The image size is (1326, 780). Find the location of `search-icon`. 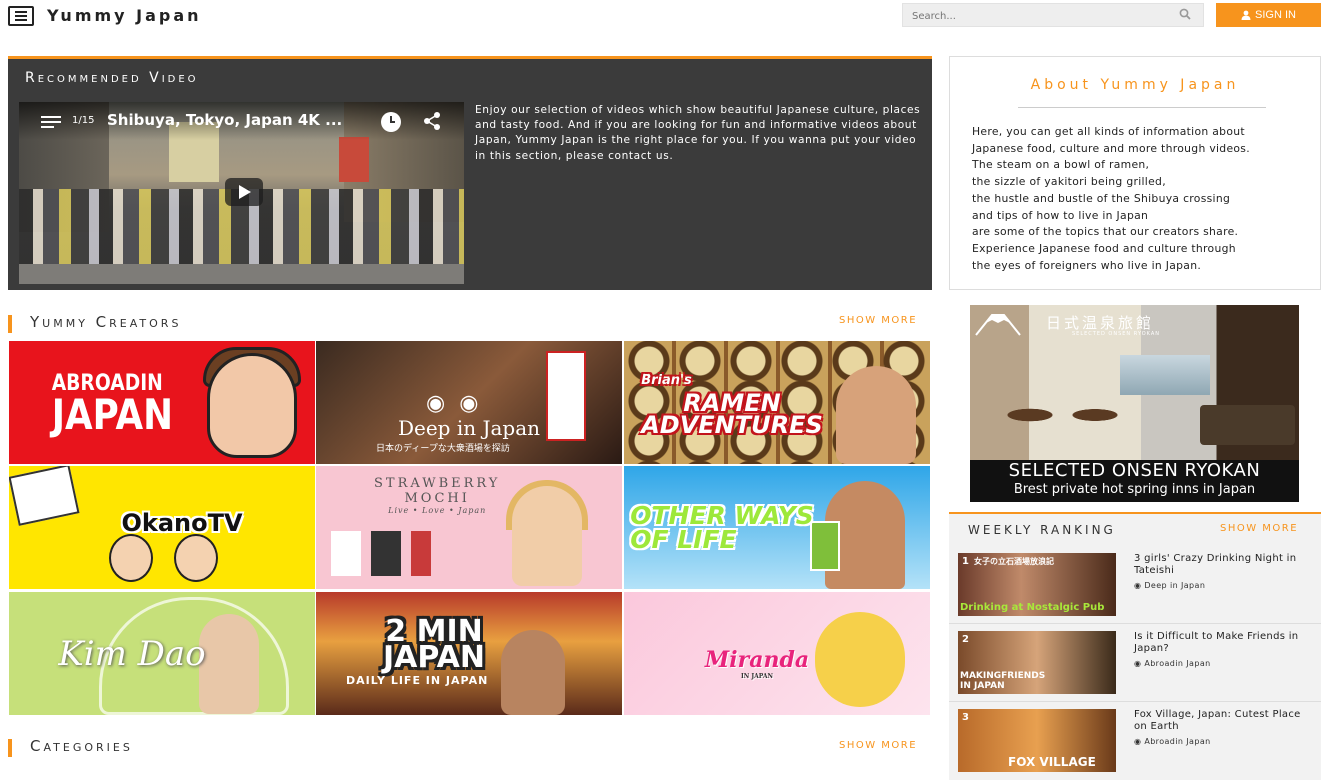

search-icon is located at coordinates (1185, 14).